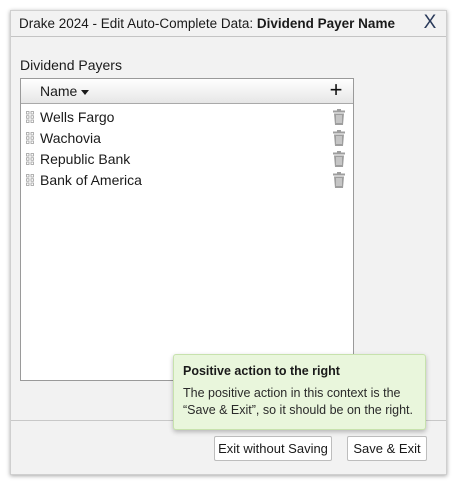  What do you see at coordinates (187, 138) in the screenshot?
I see `list-item: Wachovia` at bounding box center [187, 138].